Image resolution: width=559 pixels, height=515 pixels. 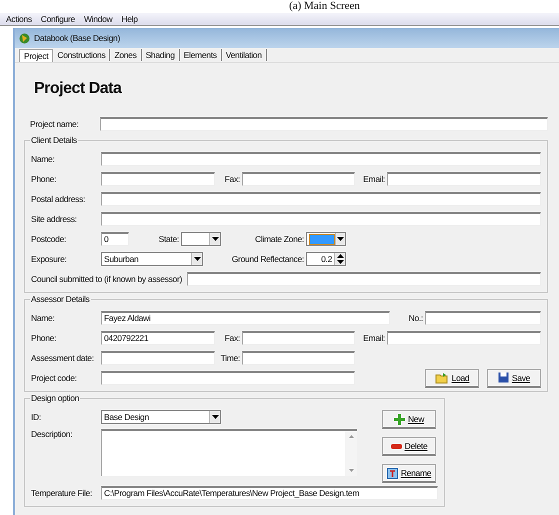 I want to click on field-label: Ground Reflectance:, so click(x=267, y=259).